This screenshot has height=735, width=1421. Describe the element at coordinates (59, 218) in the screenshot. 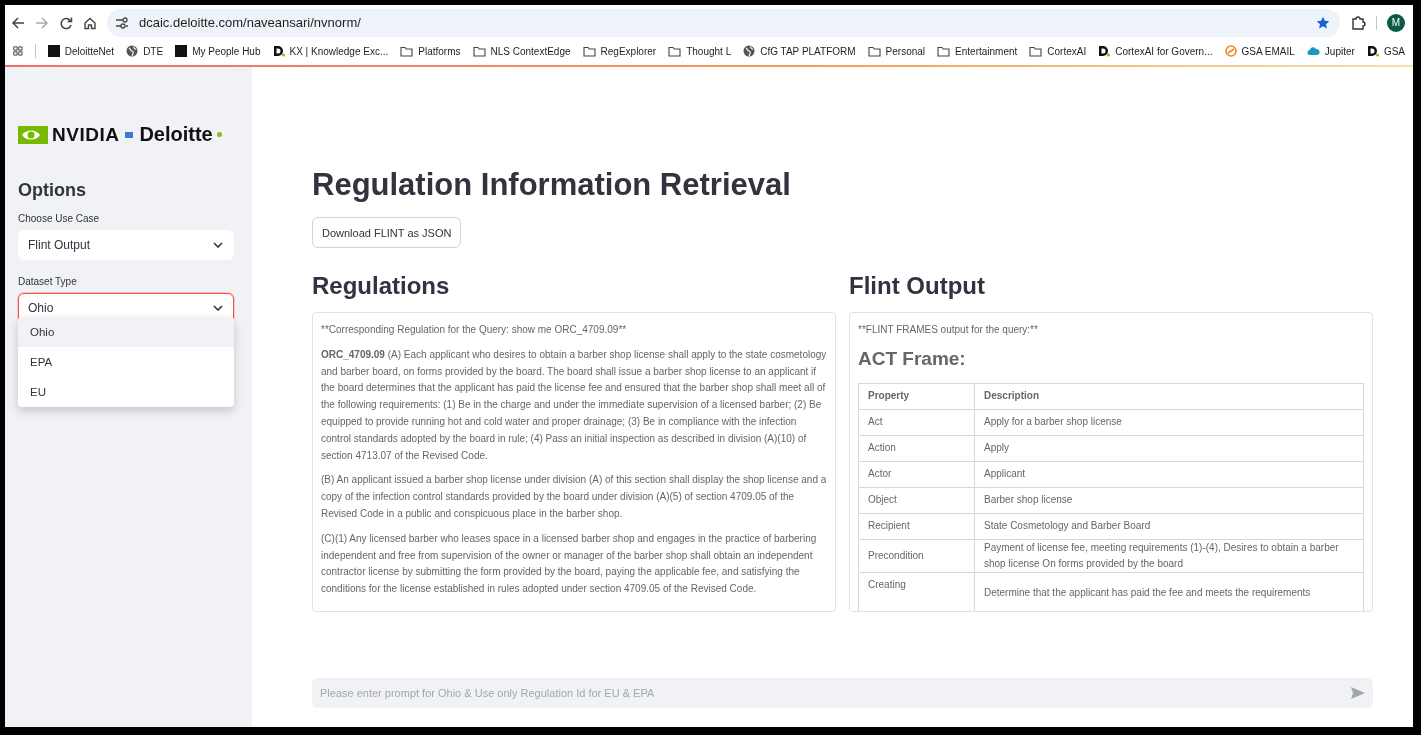

I see `field-label: Choose Use Case` at that location.